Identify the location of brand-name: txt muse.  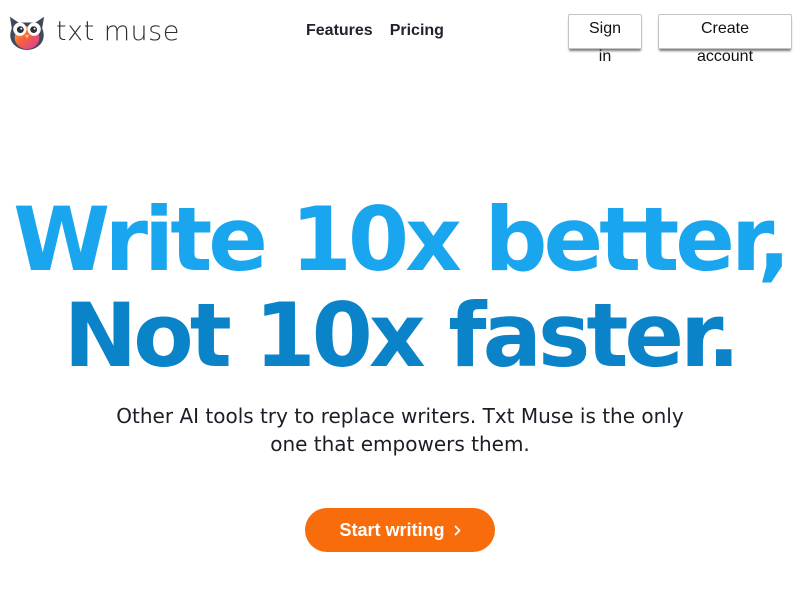
(118, 31).